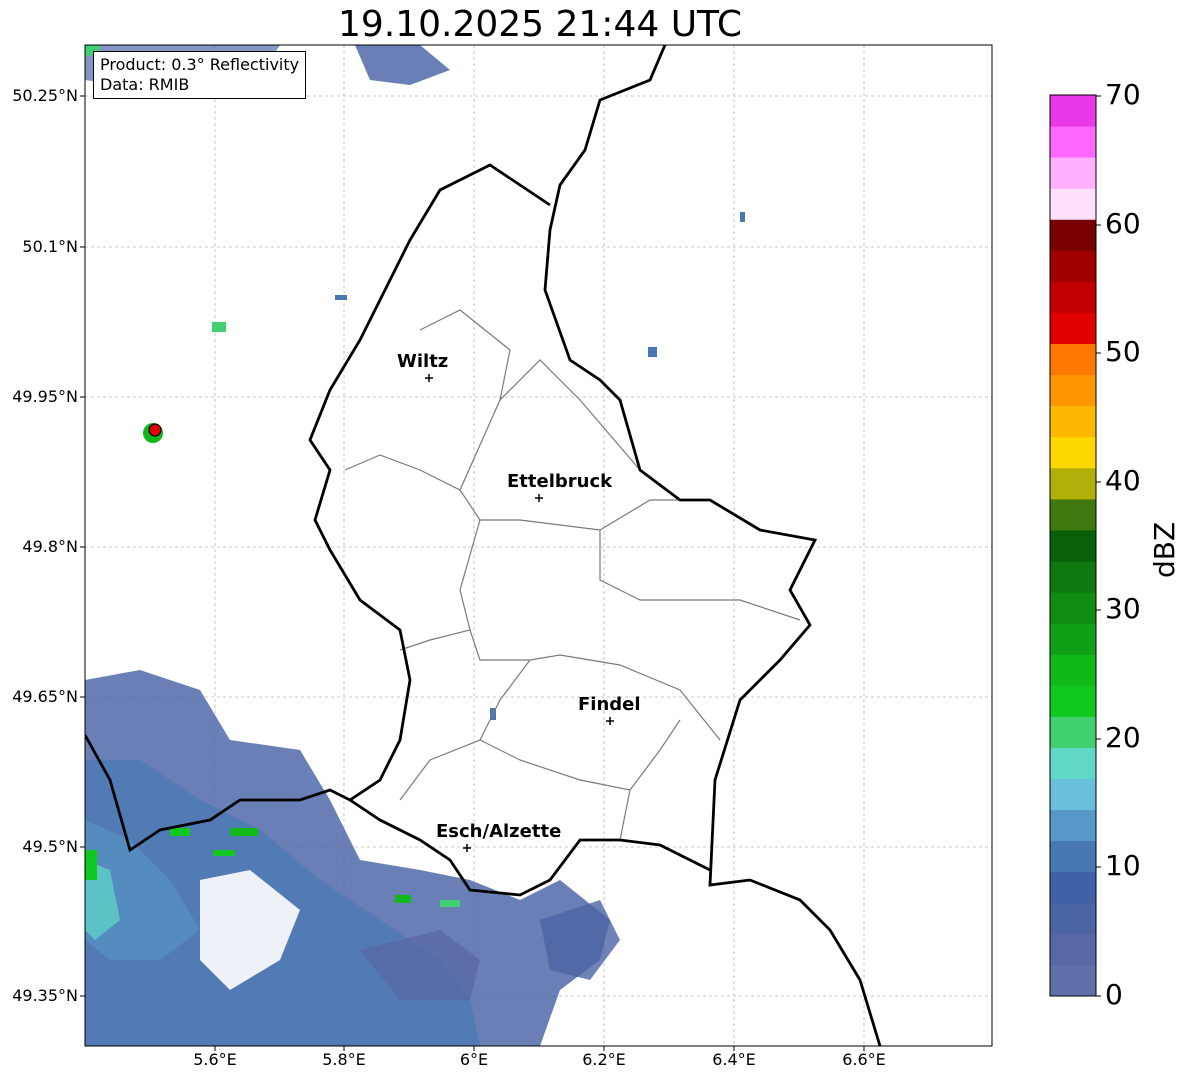 The image size is (1184, 1081). I want to click on colorbar-tick-label: 0, so click(1114, 994).